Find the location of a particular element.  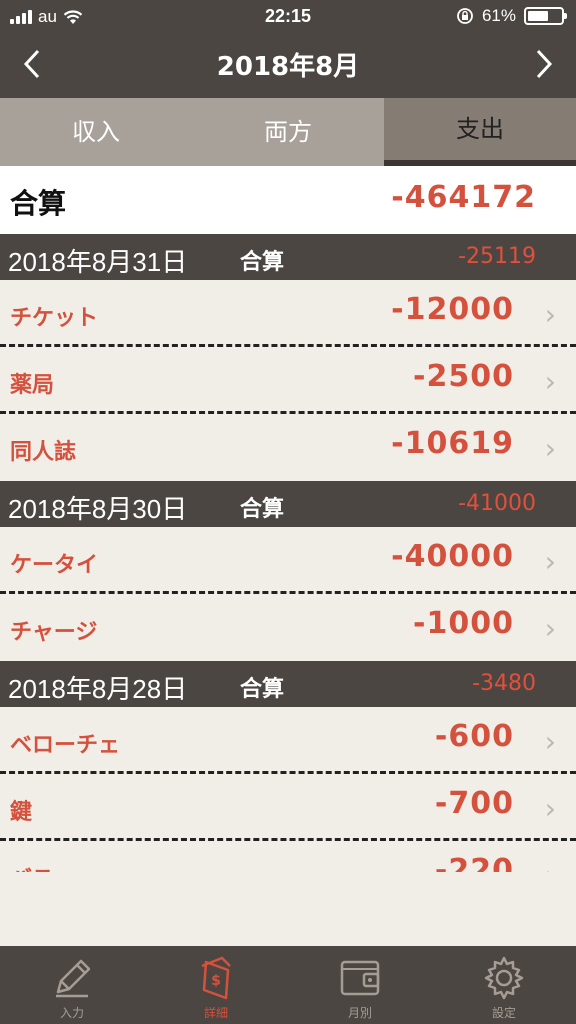

item-name: チャージ is located at coordinates (54, 632).